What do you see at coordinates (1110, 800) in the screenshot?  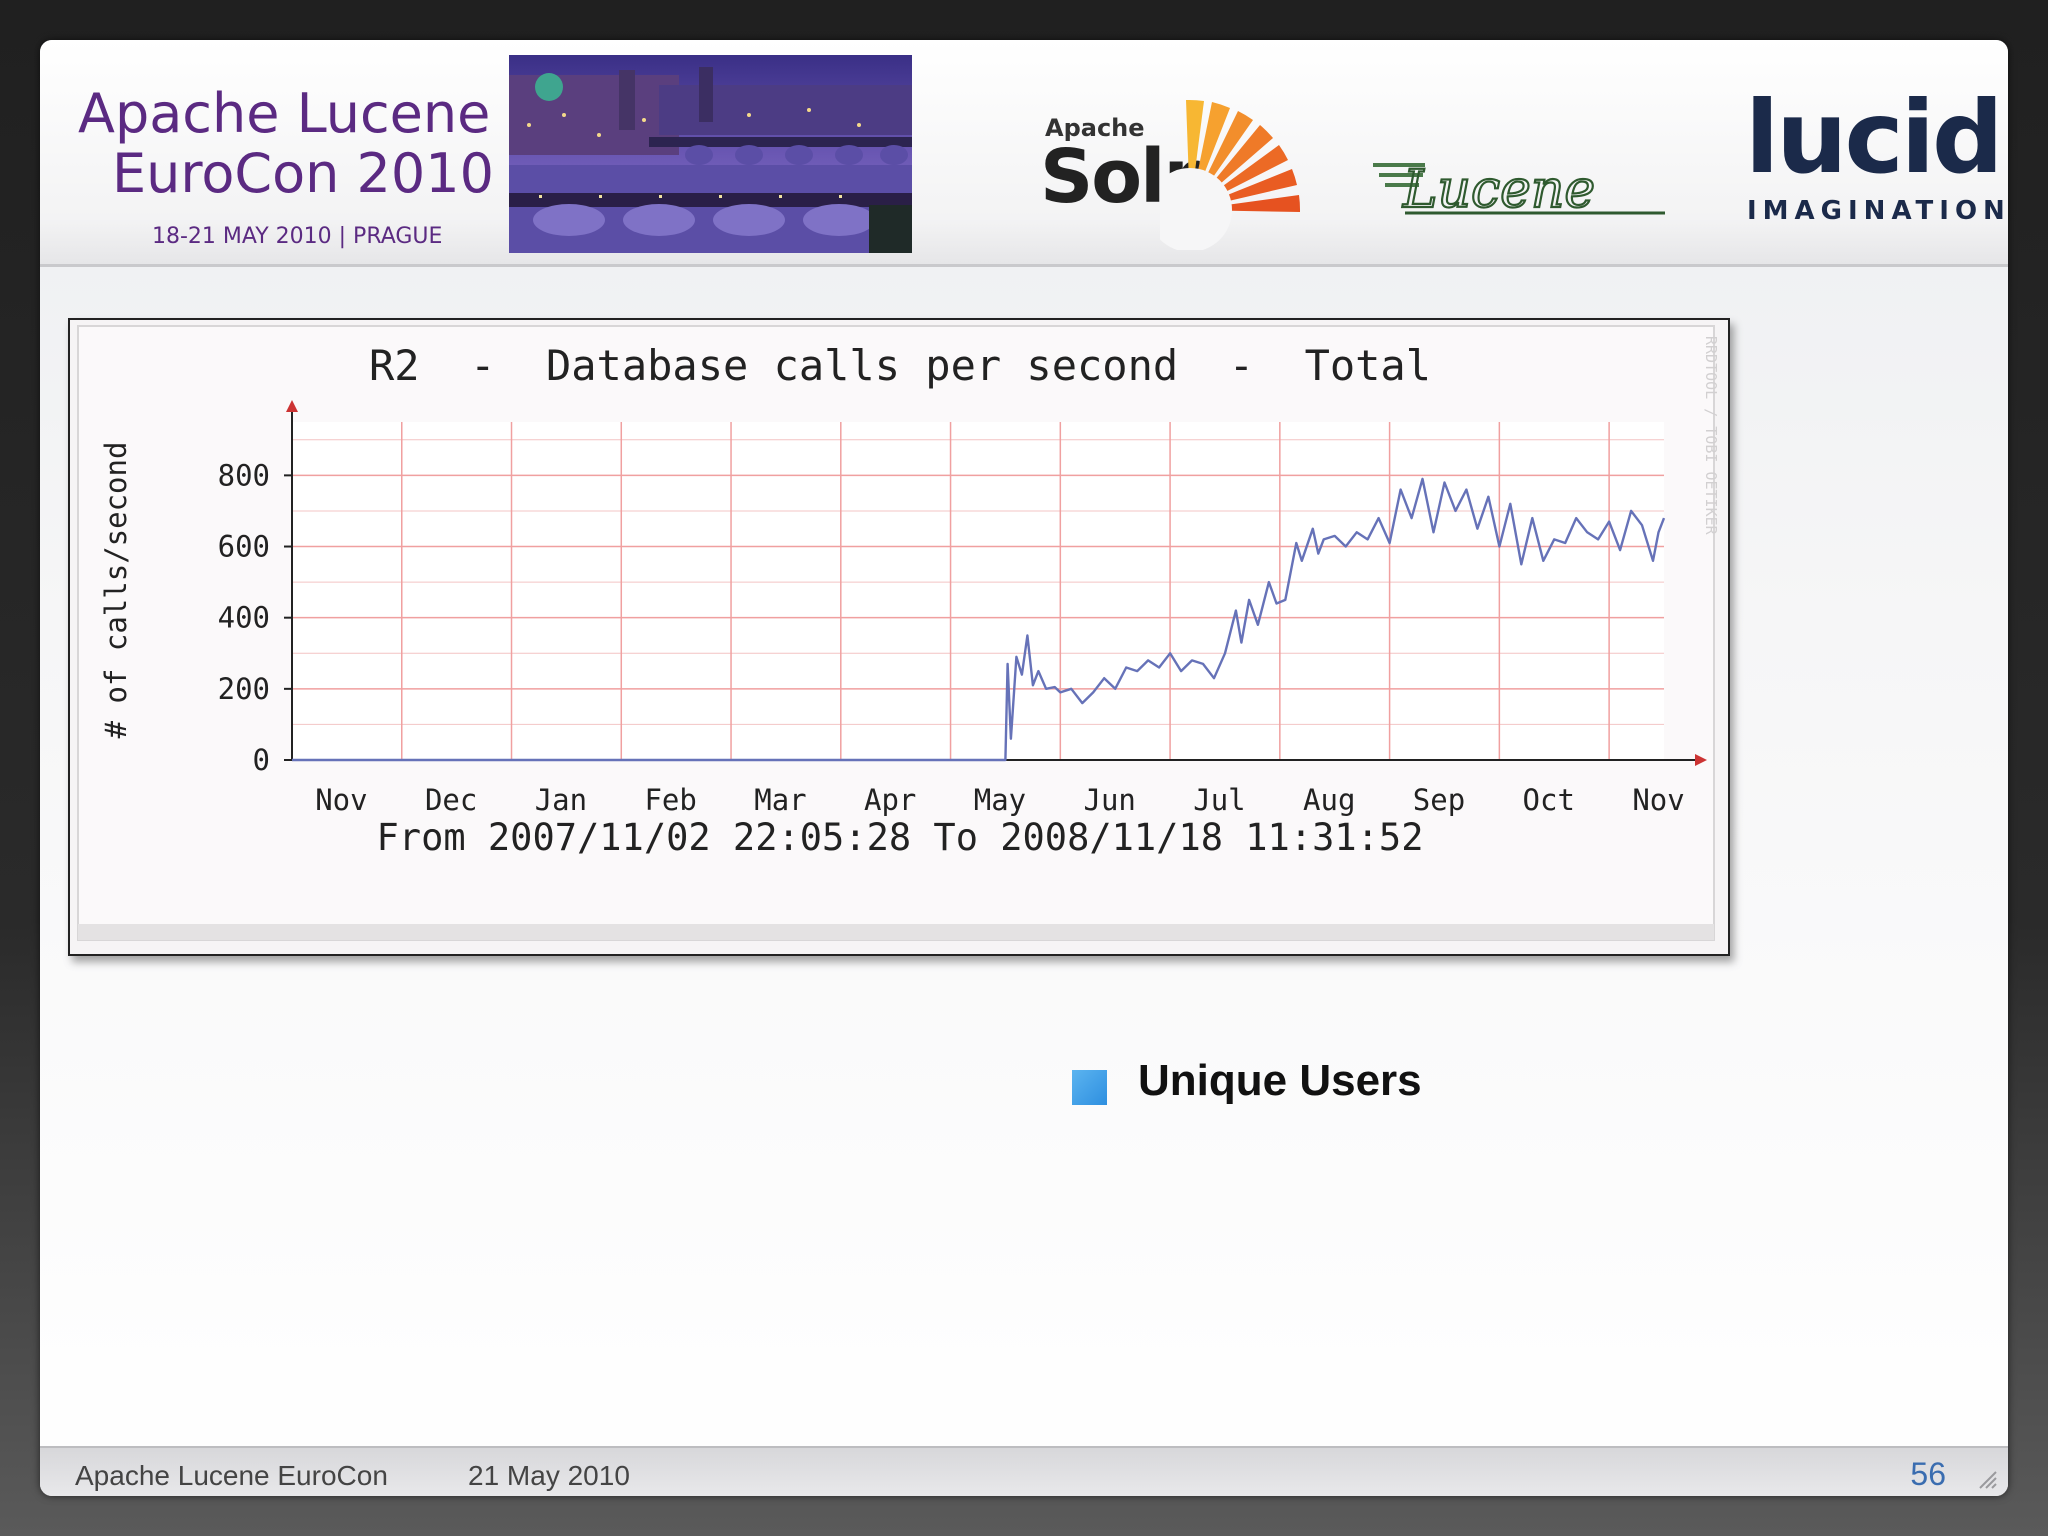 I see `x-tick-label: Jun` at bounding box center [1110, 800].